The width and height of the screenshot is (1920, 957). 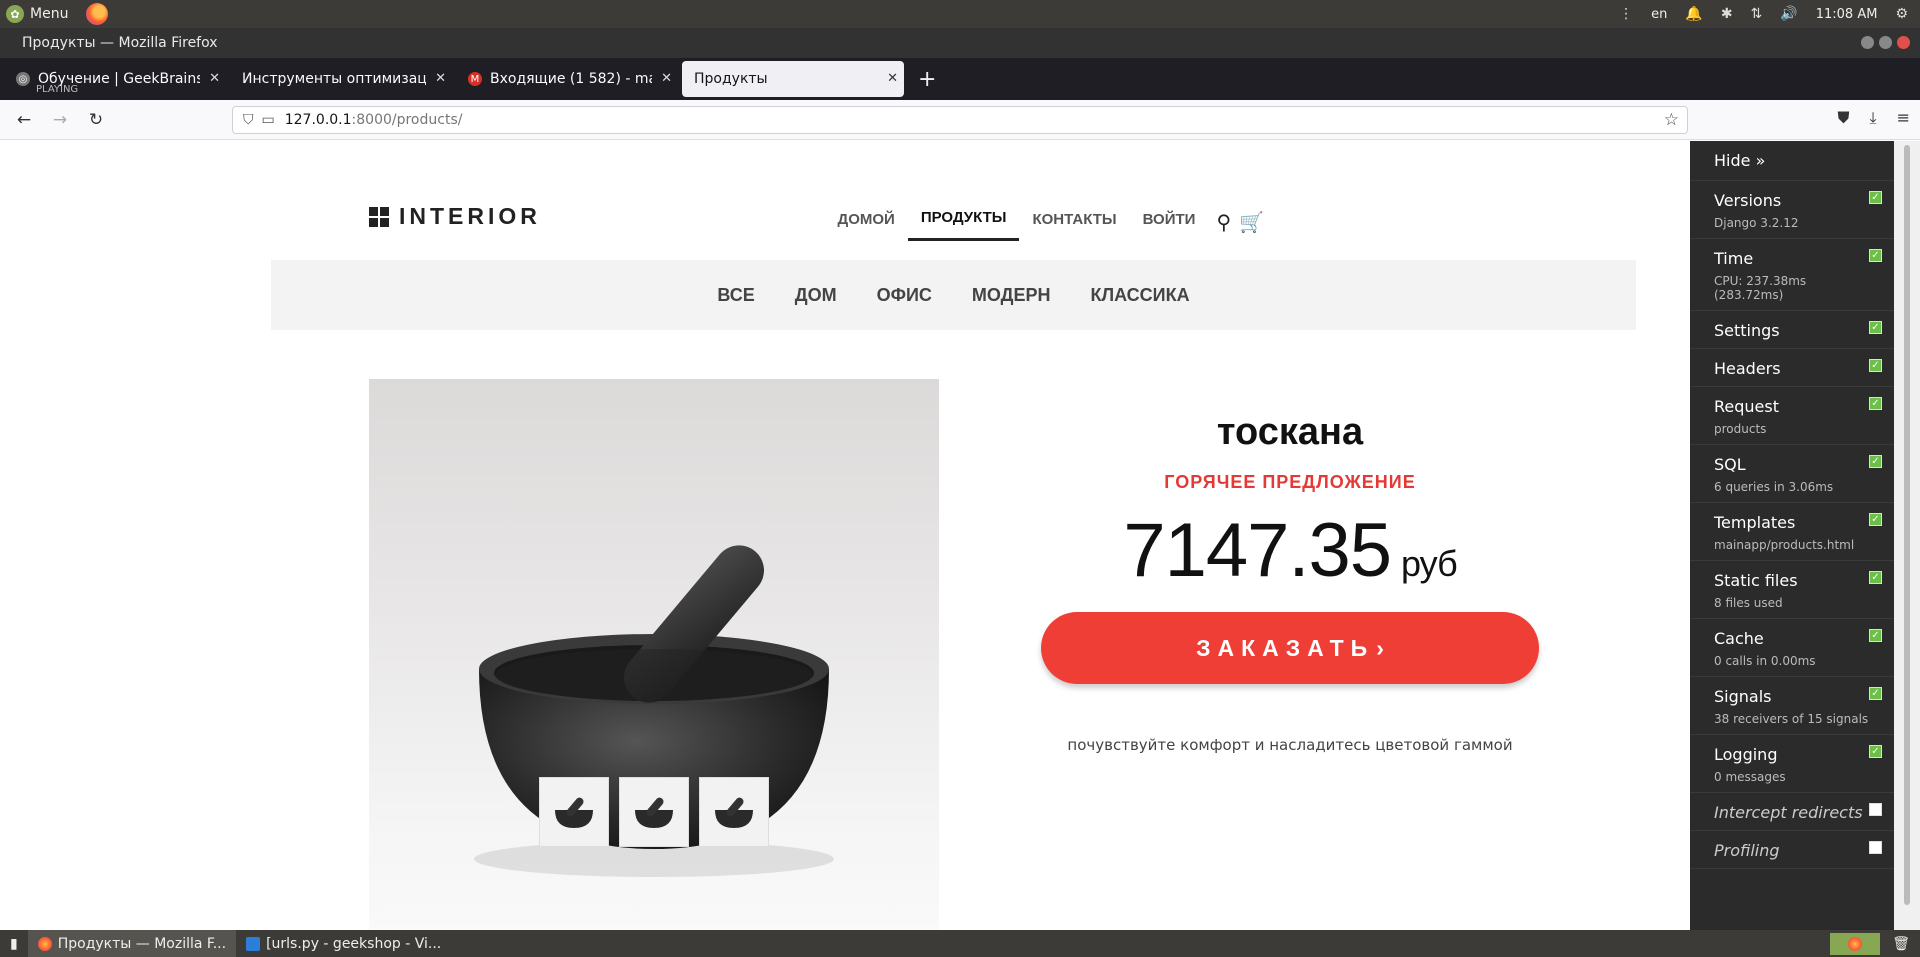 What do you see at coordinates (1659, 14) in the screenshot?
I see `keyboard-layout: en` at bounding box center [1659, 14].